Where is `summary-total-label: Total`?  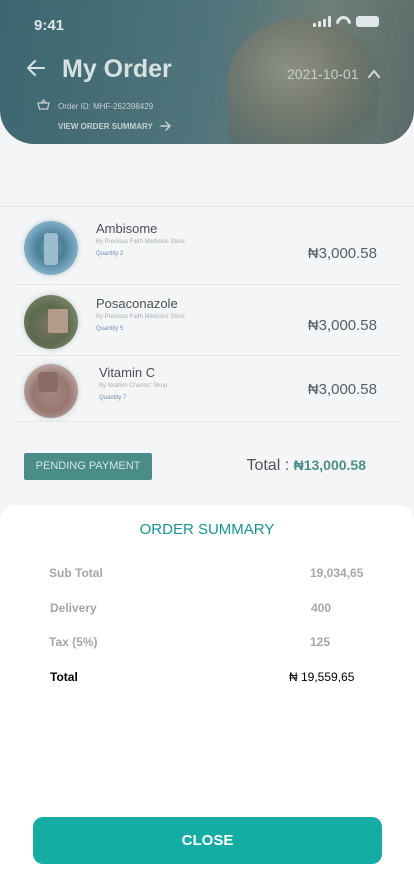 summary-total-label: Total is located at coordinates (64, 677).